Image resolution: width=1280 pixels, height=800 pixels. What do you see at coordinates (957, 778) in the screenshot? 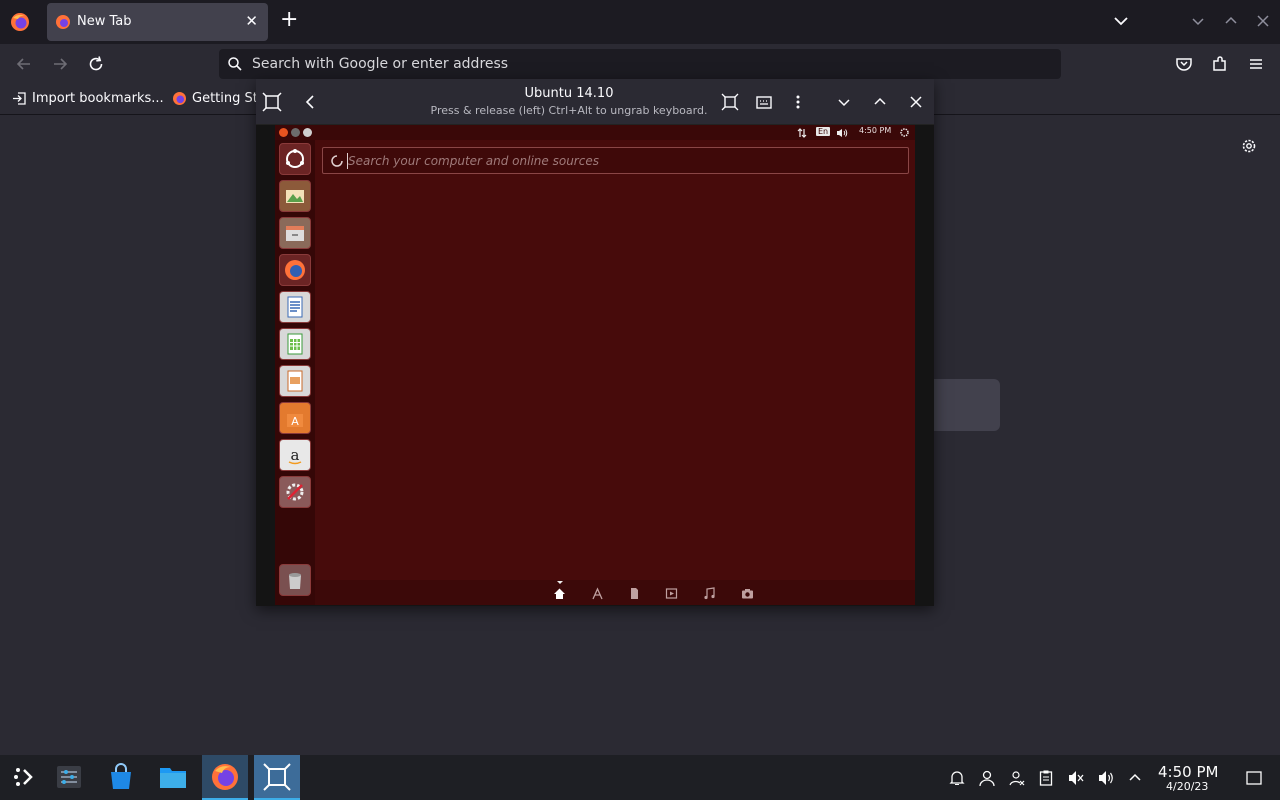
I see `notifications-icon` at bounding box center [957, 778].